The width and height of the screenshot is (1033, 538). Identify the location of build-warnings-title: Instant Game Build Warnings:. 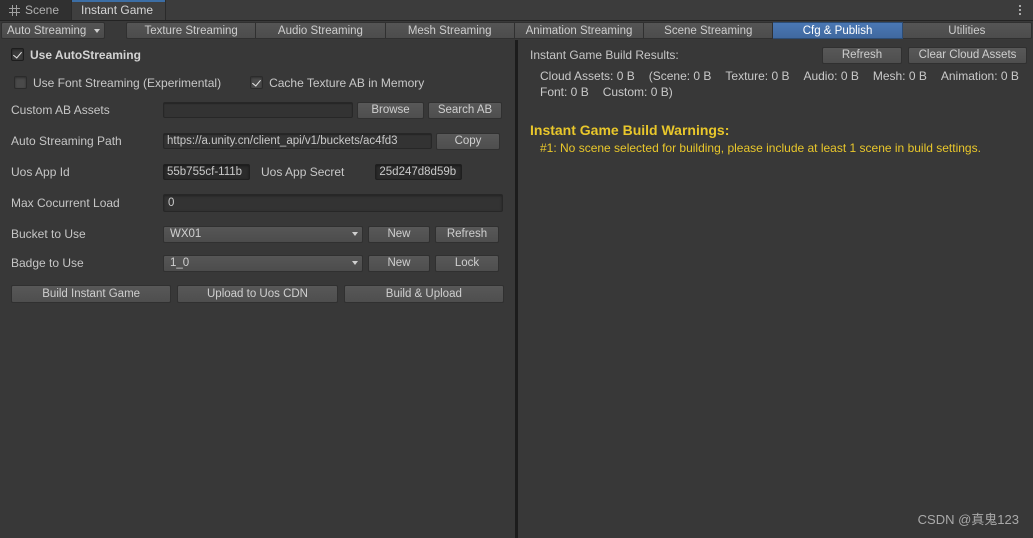
(630, 130).